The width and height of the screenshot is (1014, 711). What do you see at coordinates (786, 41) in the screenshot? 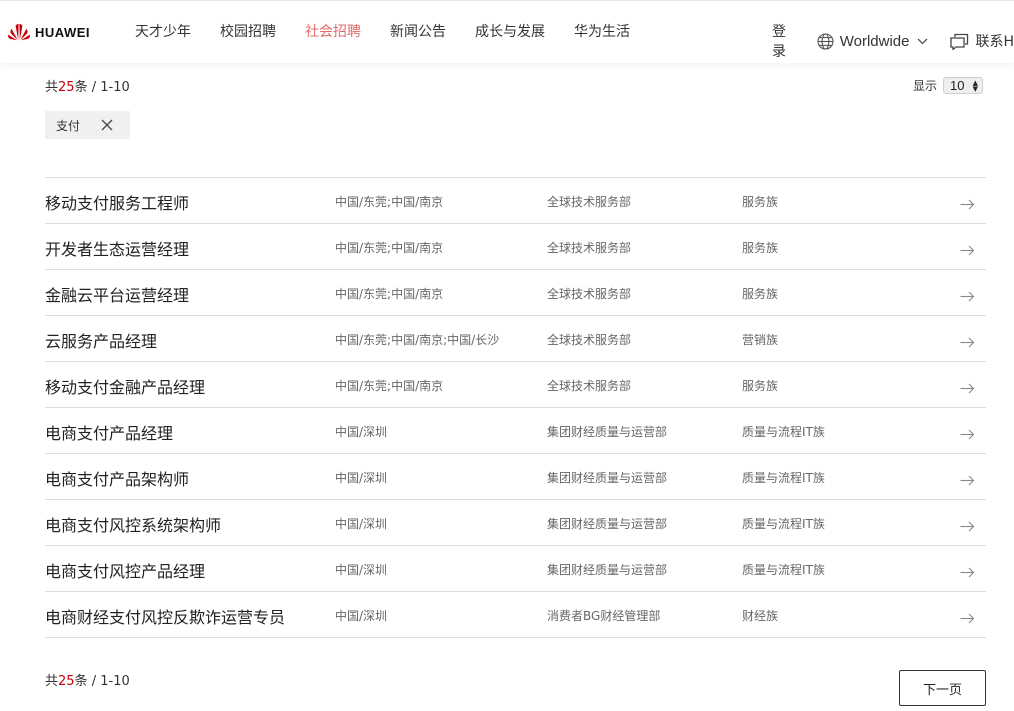
I see `login-link: 登录` at bounding box center [786, 41].